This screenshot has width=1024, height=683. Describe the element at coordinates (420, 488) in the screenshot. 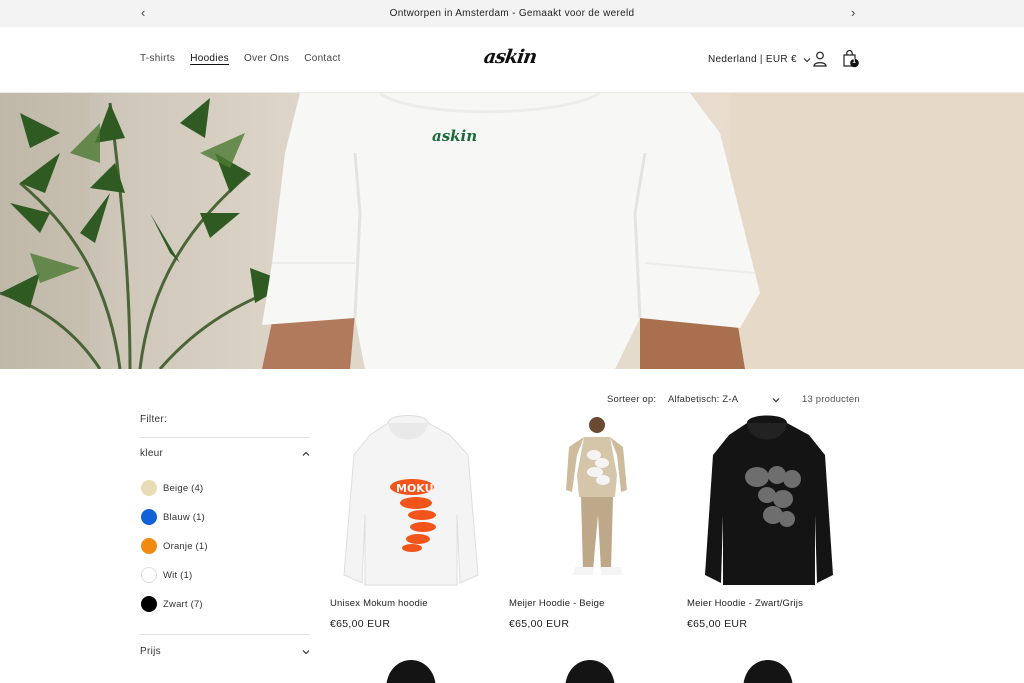

I see `svg-text: MOKUM` at that location.